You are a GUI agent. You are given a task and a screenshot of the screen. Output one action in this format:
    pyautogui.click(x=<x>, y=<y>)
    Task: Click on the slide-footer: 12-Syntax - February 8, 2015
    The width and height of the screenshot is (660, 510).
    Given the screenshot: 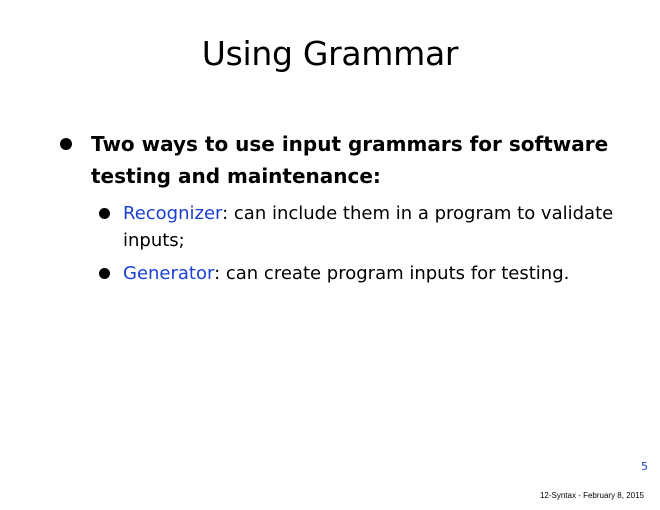 What is the action you would take?
    pyautogui.click(x=591, y=495)
    